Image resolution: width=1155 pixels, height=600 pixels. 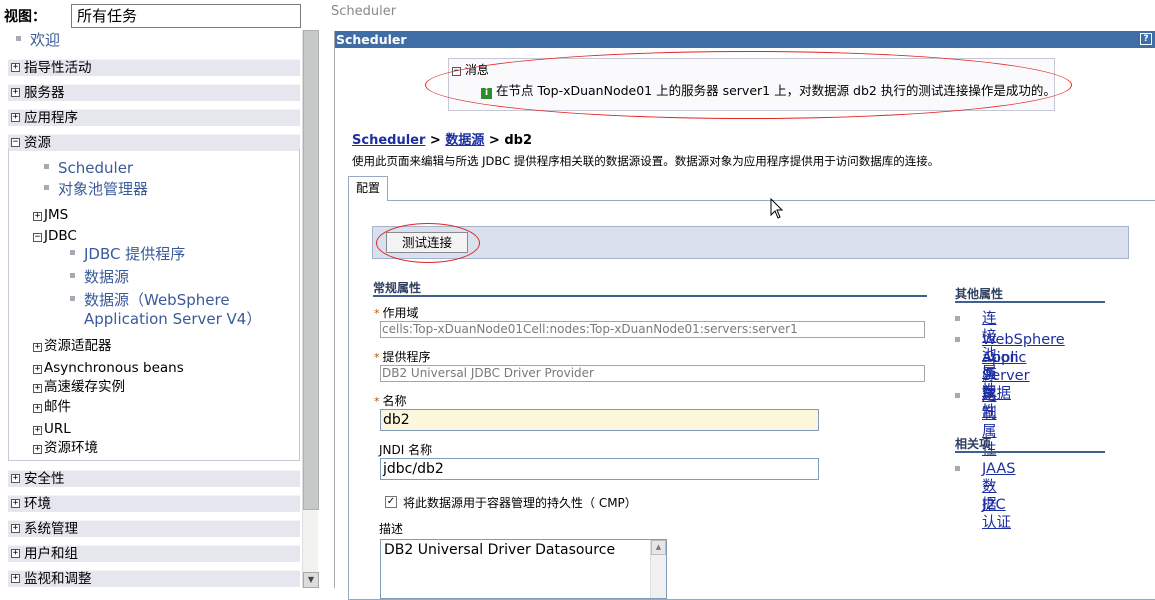 I want to click on nav-item-mail: + 邮件, so click(x=52, y=407).